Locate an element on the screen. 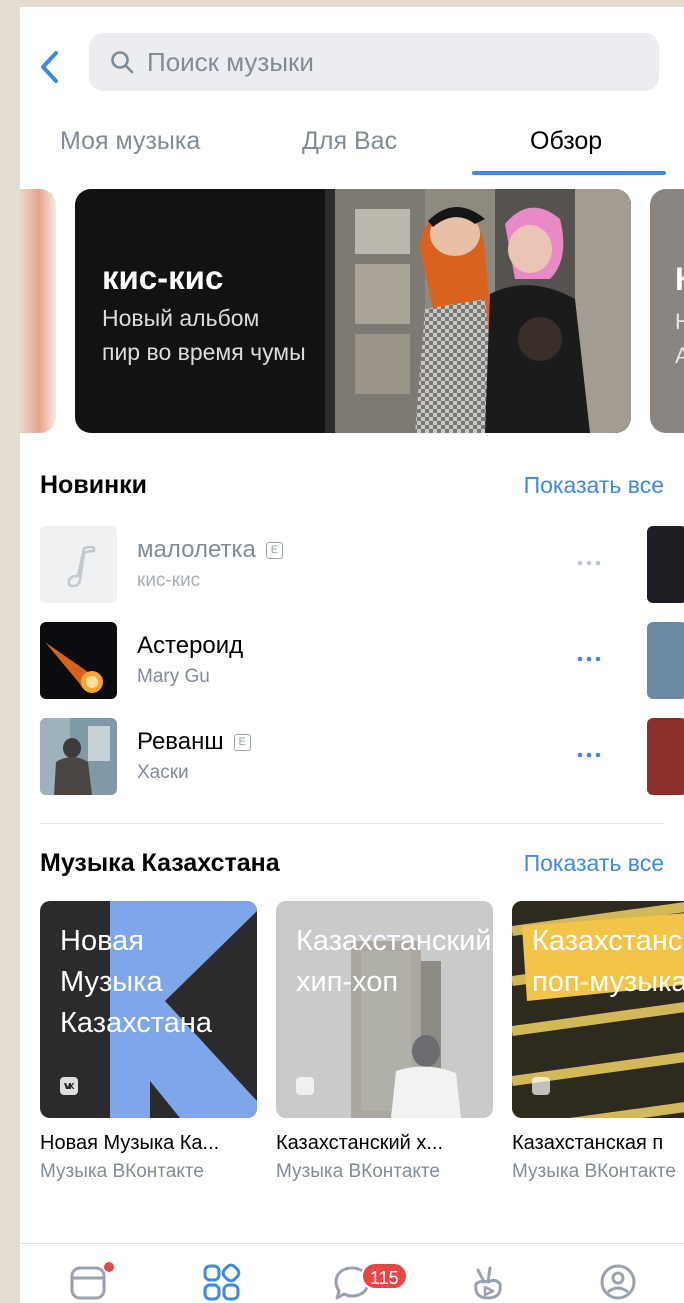 This screenshot has width=684, height=1303. messages-badge: 115 is located at coordinates (384, 1276).